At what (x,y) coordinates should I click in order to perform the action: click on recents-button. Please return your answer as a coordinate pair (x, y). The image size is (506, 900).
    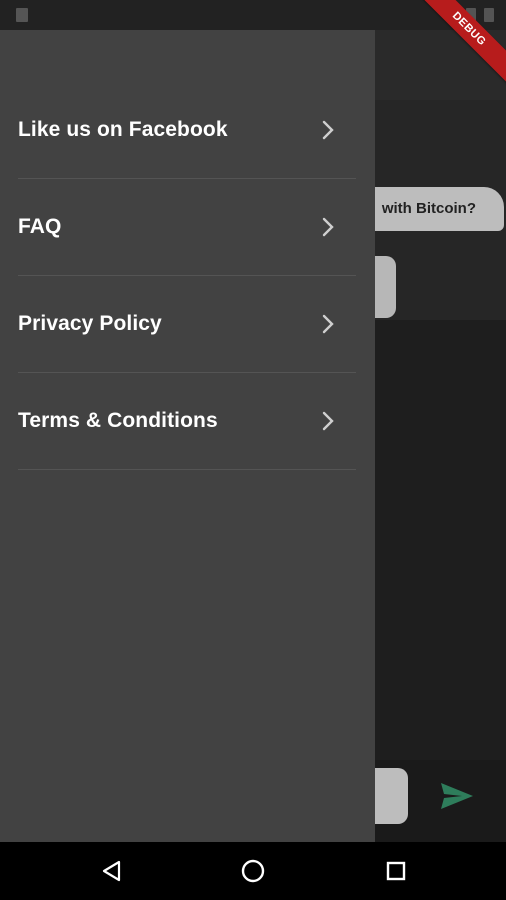
    Looking at the image, I should click on (396, 871).